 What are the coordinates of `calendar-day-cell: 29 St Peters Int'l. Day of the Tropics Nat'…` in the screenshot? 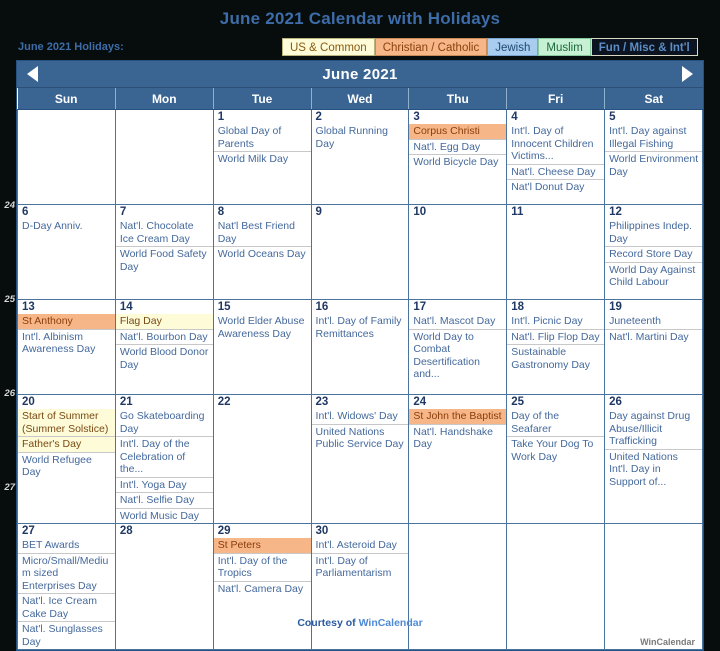 It's located at (262, 586).